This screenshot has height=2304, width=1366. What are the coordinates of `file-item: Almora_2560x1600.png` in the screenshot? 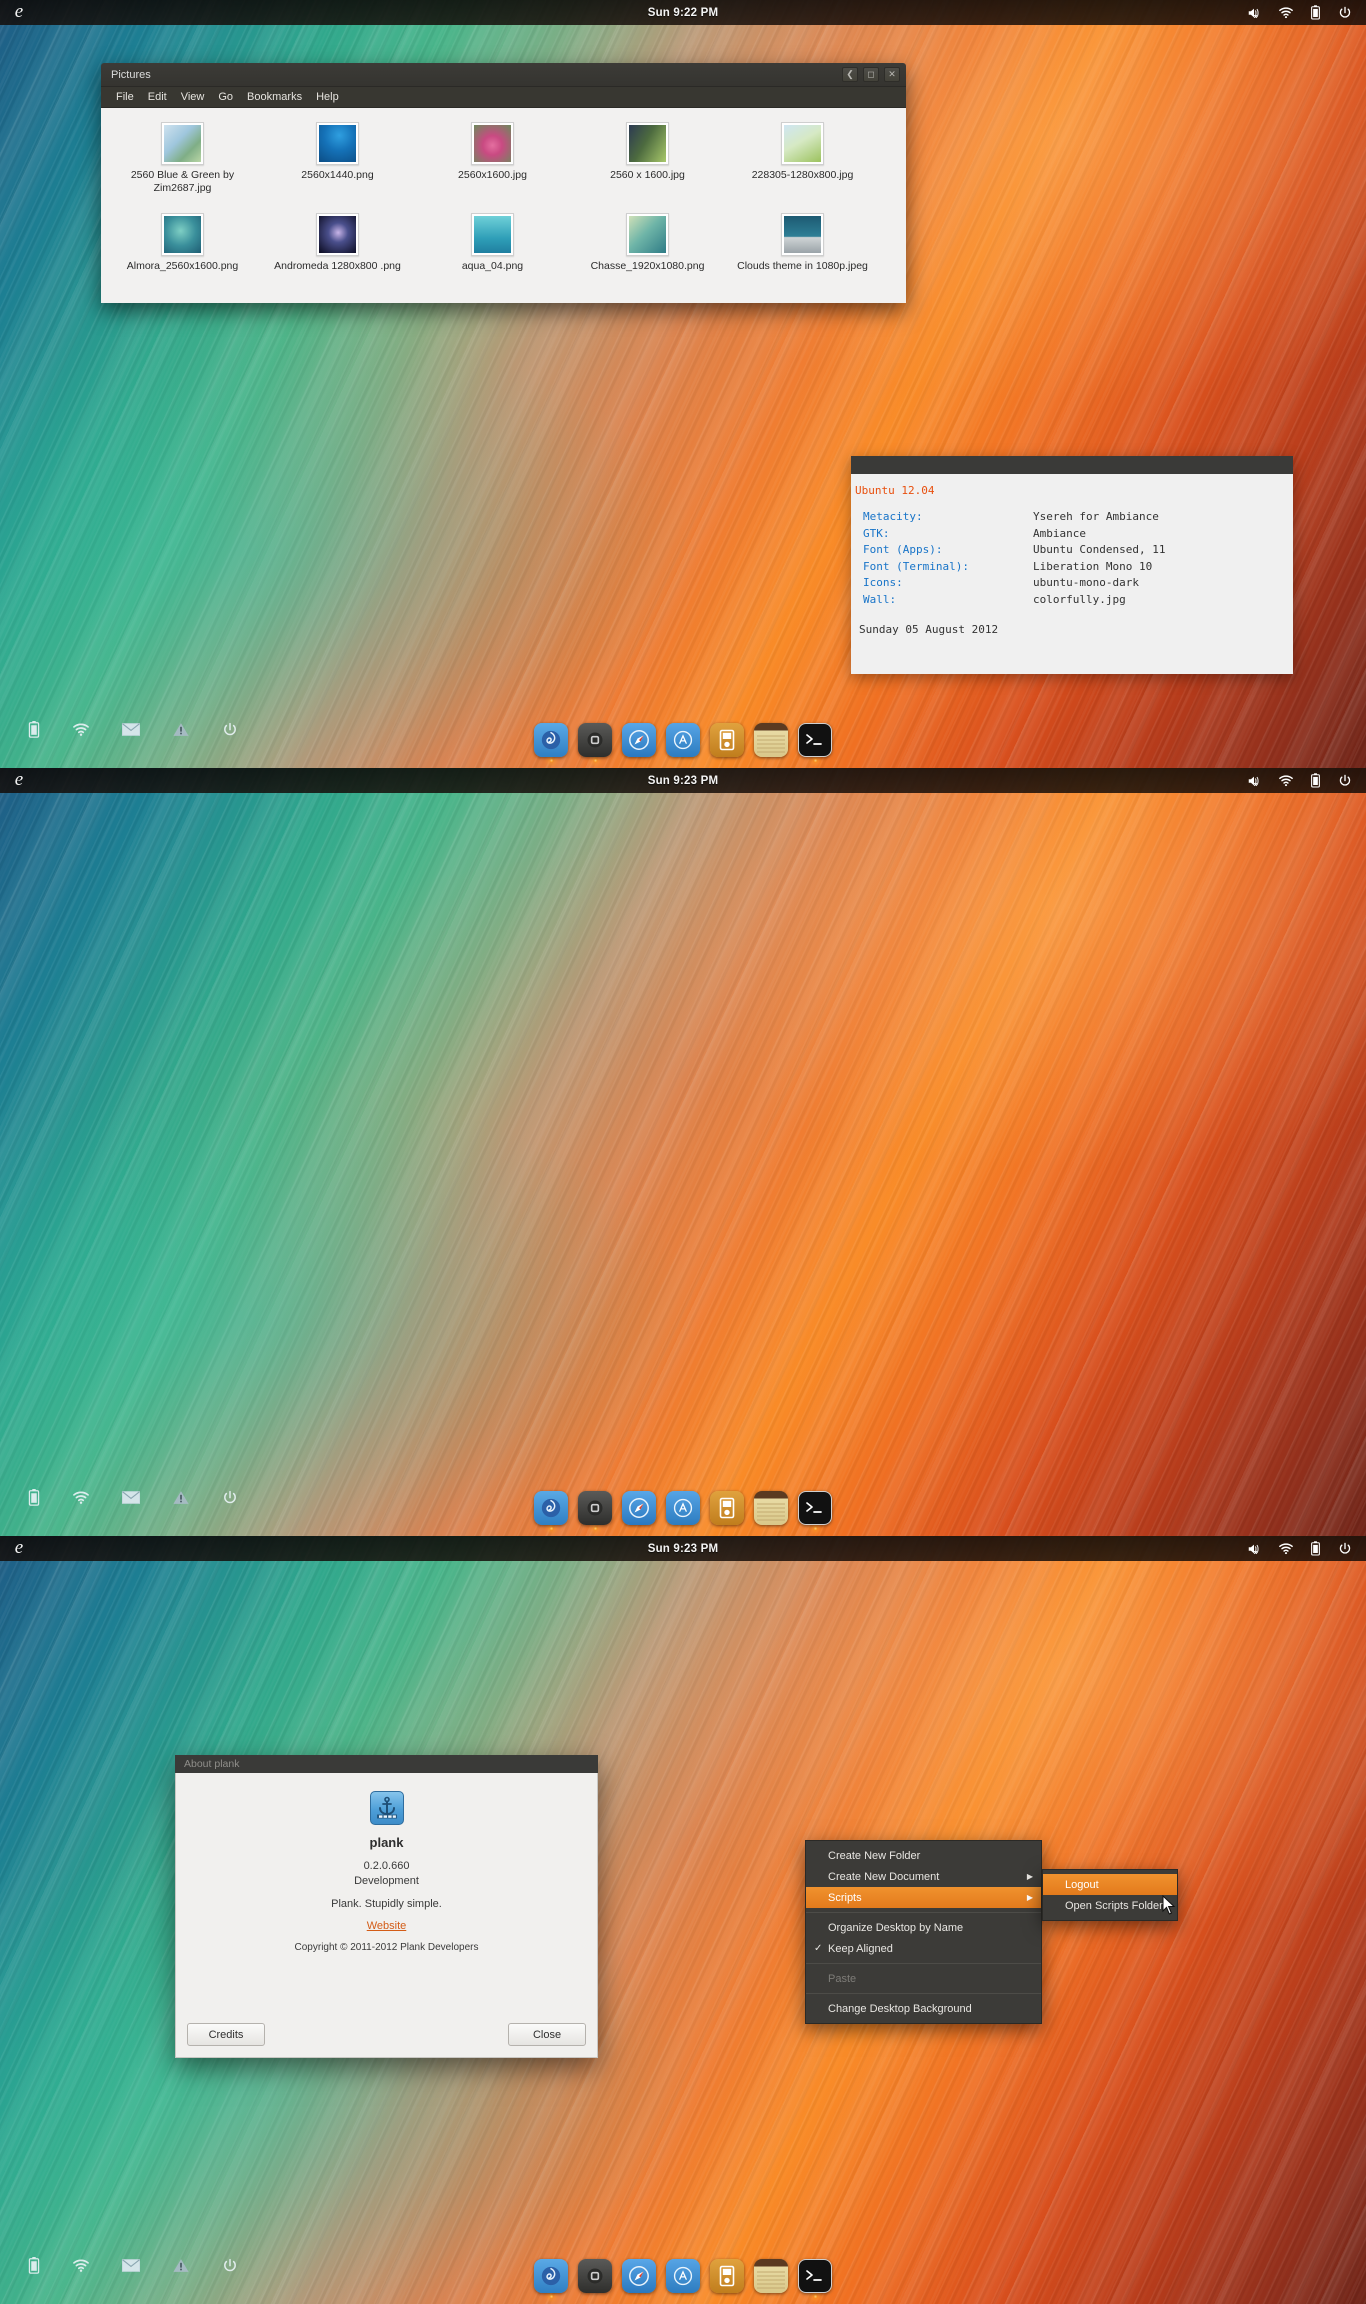 It's located at (182, 241).